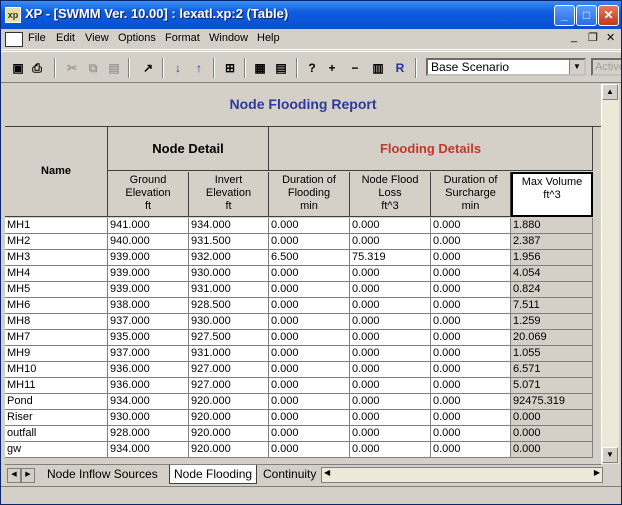 The width and height of the screenshot is (622, 505). I want to click on table-cell: 1.055, so click(552, 354).